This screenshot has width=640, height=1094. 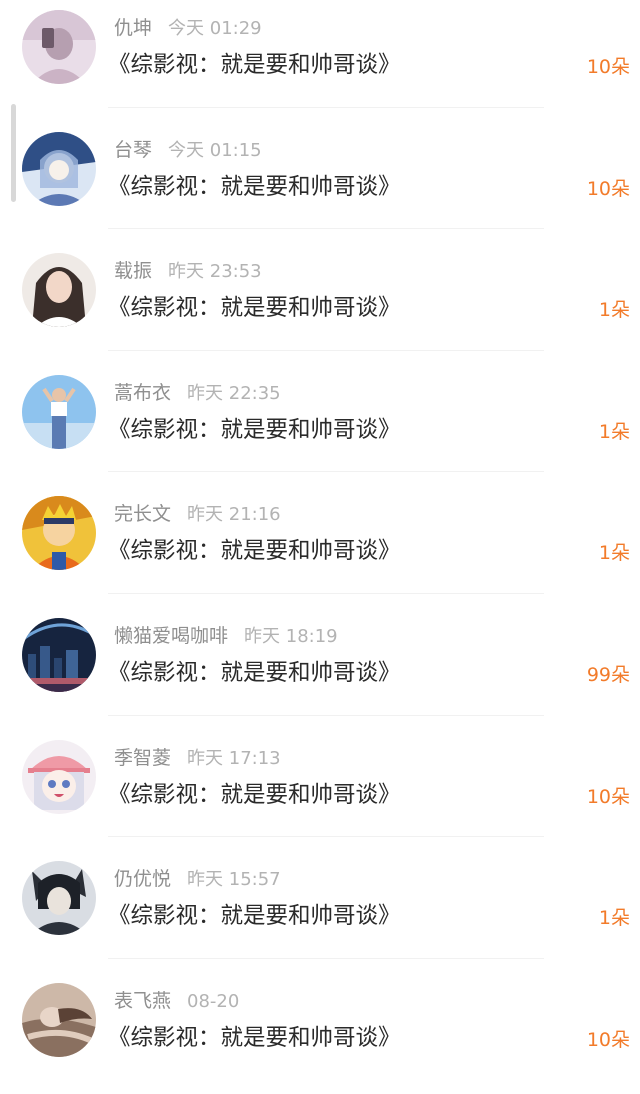 I want to click on list-item: 懒猫爱喝咖啡 昨天 18:19 《综影视：就是要和帅哥谈》 99朵, so click(x=320, y=669).